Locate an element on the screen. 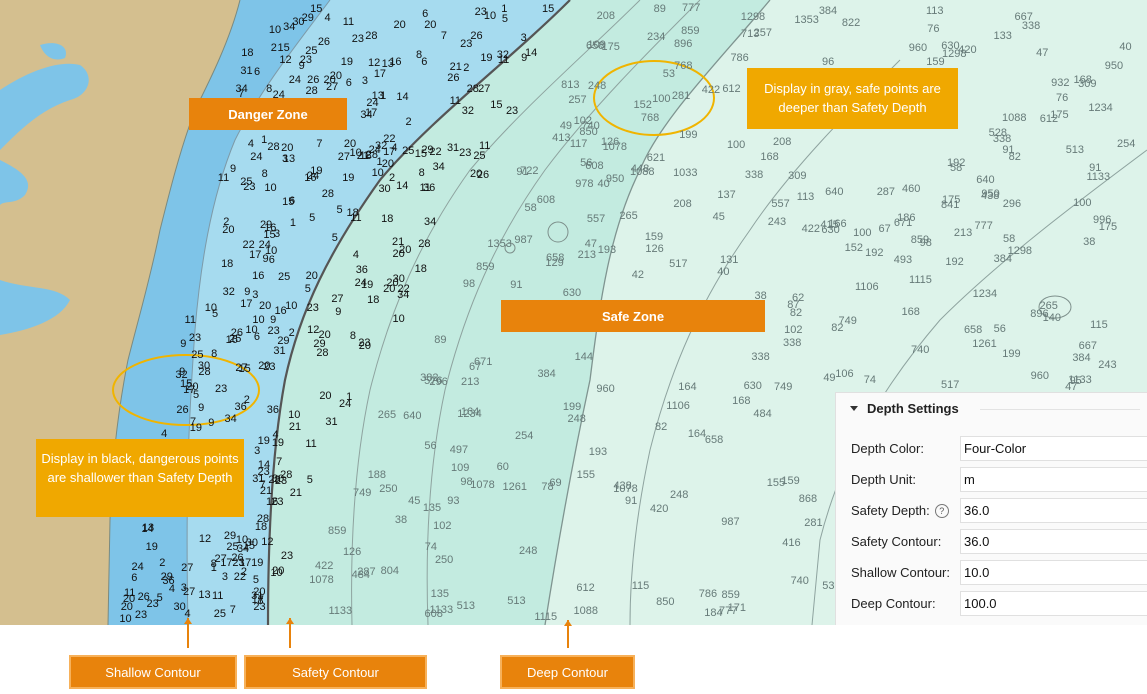 This screenshot has width=1147, height=694. depth-color-select: Four-Color is located at coordinates (1053, 448).